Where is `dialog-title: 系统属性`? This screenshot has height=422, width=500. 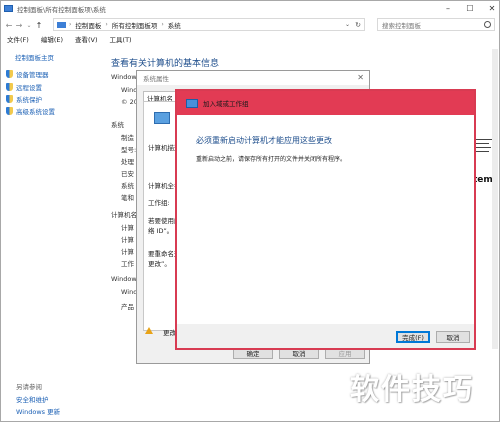 dialog-title: 系统属性 is located at coordinates (156, 79).